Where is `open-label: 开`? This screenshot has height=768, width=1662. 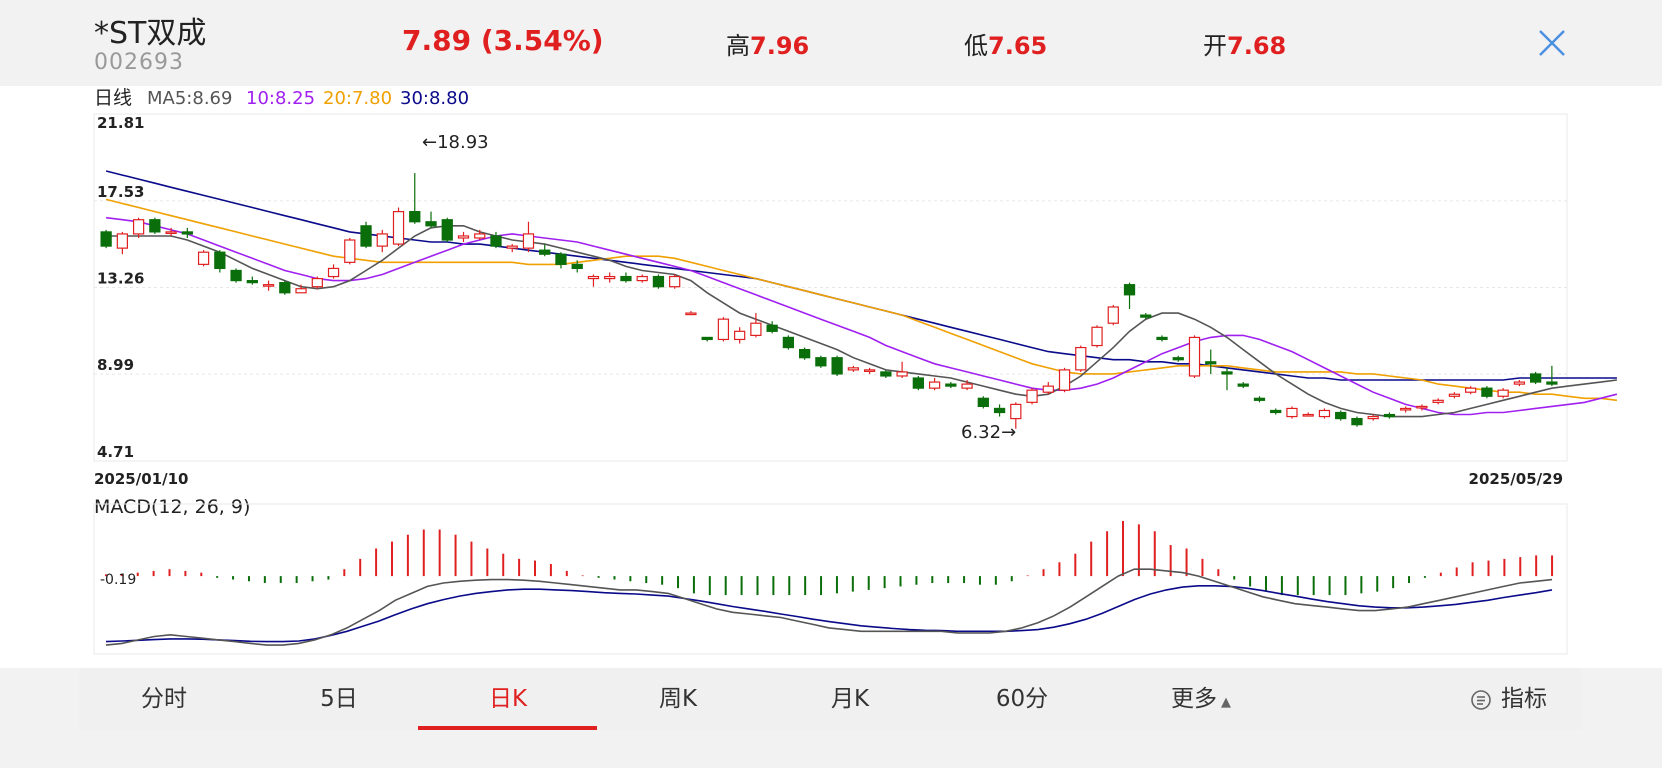
open-label: 开 is located at coordinates (1215, 46).